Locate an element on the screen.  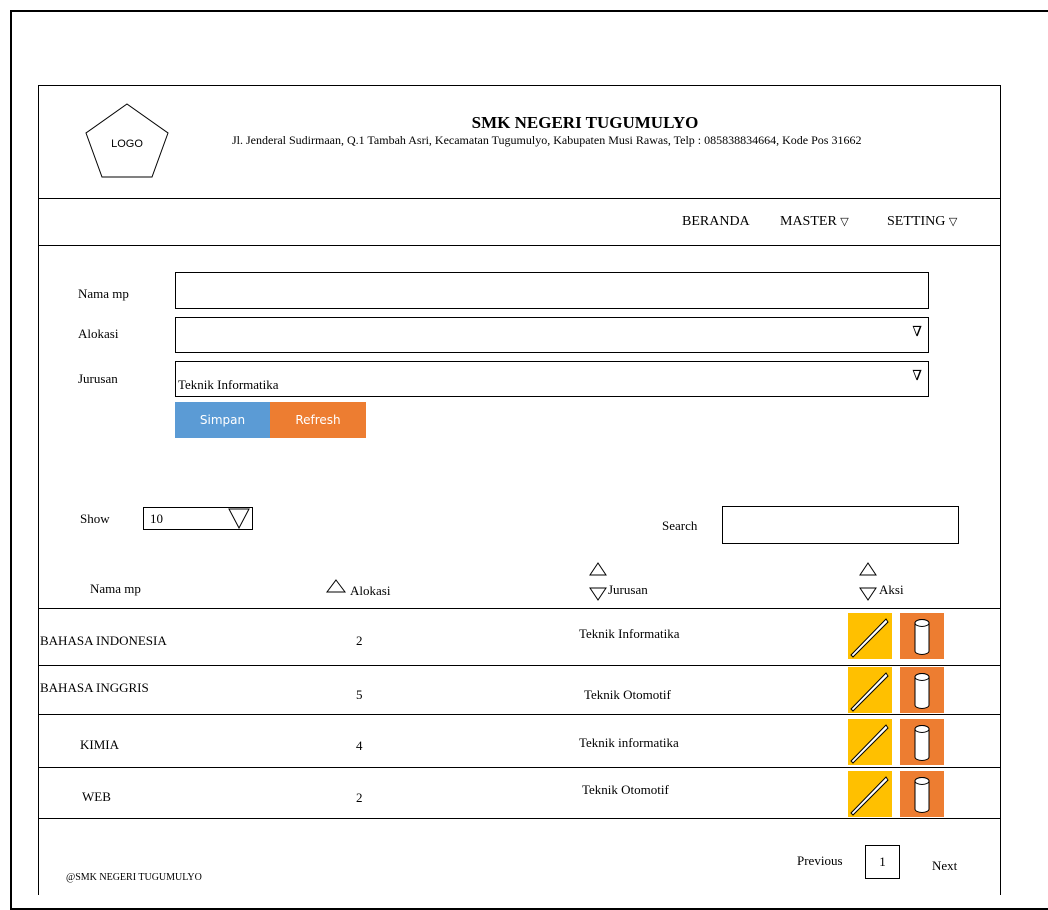
column-header-aksi: Aksi is located at coordinates (891, 589).